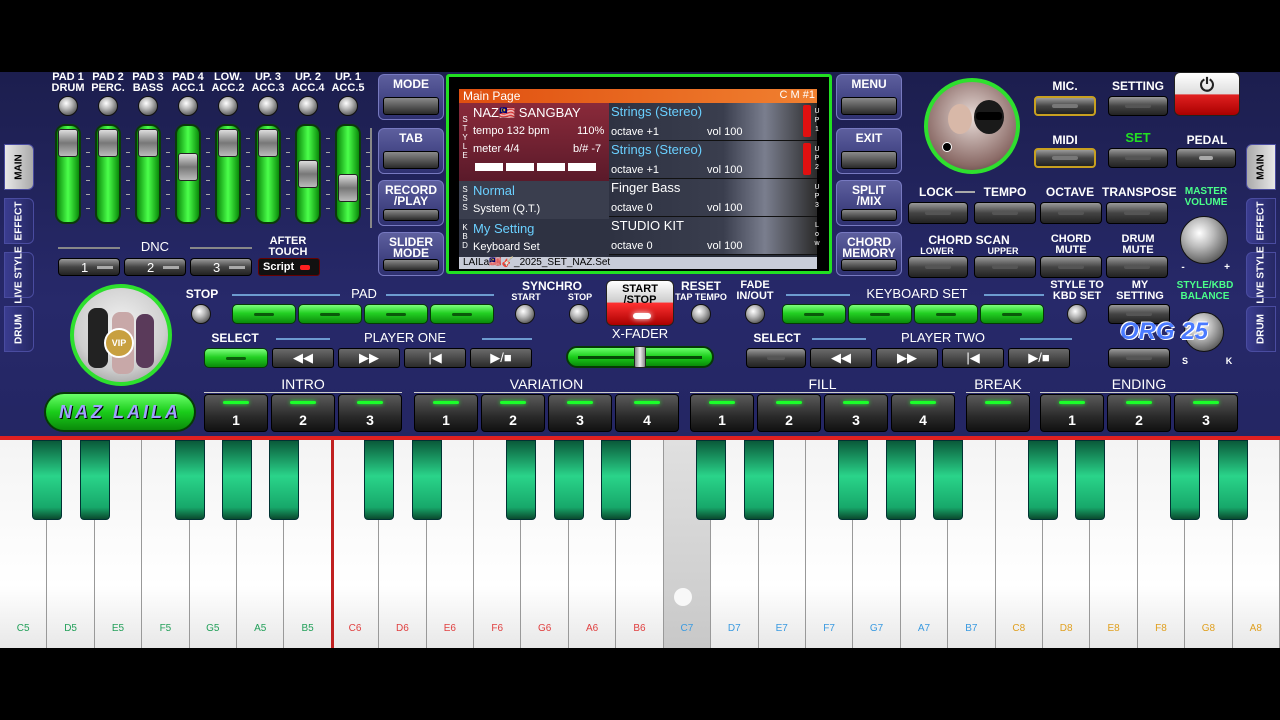 This screenshot has width=1280, height=720. What do you see at coordinates (1005, 213) in the screenshot?
I see `tempo-button` at bounding box center [1005, 213].